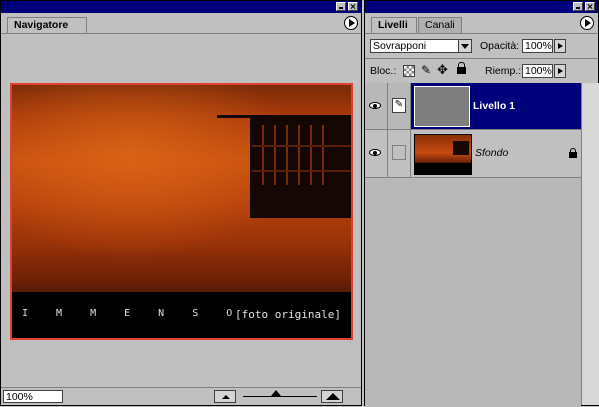 This screenshot has width=599, height=407. What do you see at coordinates (537, 71) in the screenshot?
I see `fill-input: 100%` at bounding box center [537, 71].